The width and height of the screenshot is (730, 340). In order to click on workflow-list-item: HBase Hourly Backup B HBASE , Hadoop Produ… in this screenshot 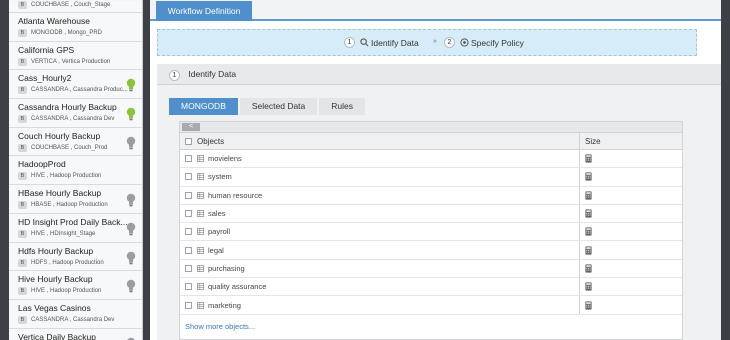, I will do `click(75, 199)`.